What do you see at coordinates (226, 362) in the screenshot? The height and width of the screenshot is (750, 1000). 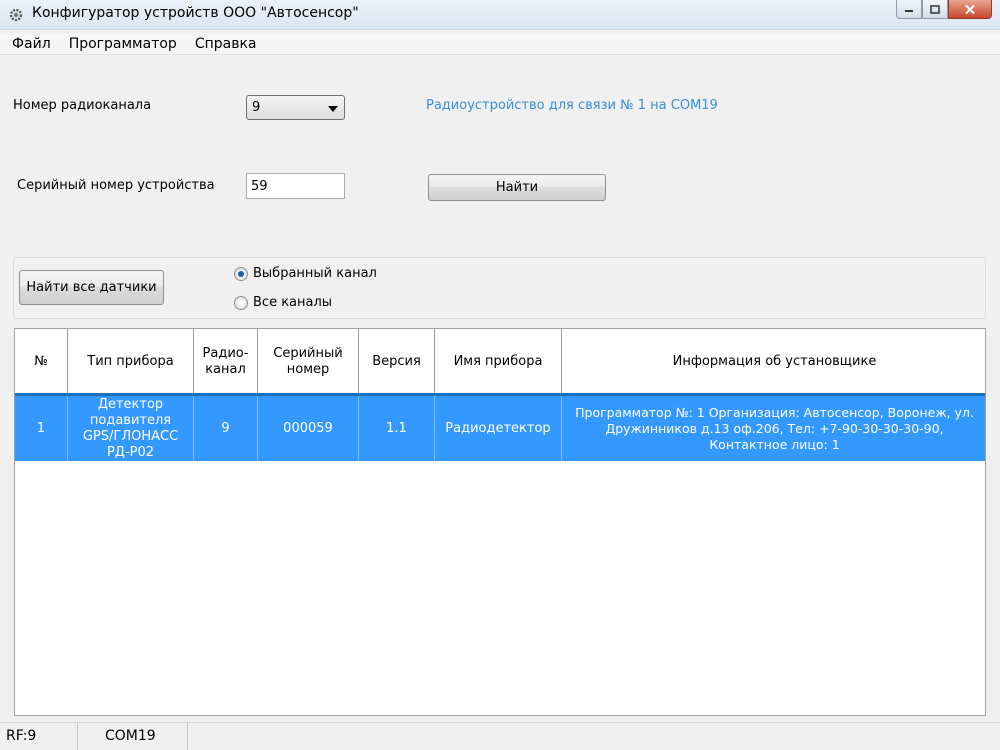 I see `column-header-radio-channel: Радио-канал` at bounding box center [226, 362].